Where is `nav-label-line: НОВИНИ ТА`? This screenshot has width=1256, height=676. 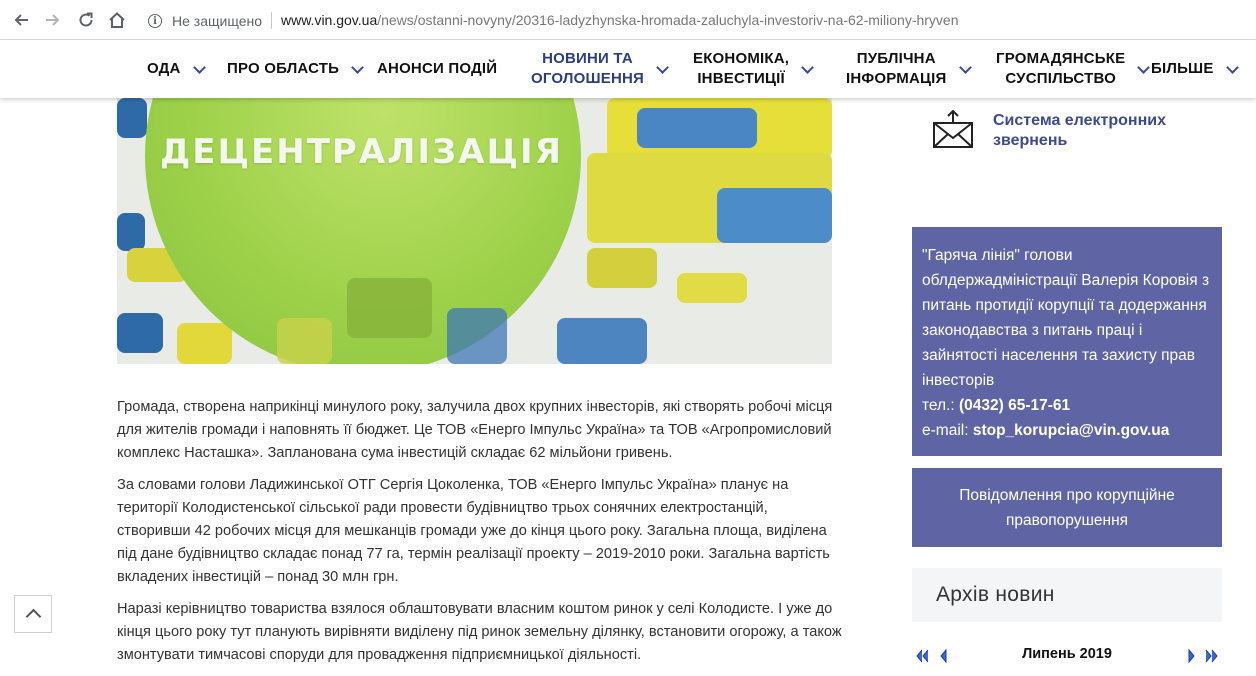 nav-label-line: НОВИНИ ТА is located at coordinates (587, 58).